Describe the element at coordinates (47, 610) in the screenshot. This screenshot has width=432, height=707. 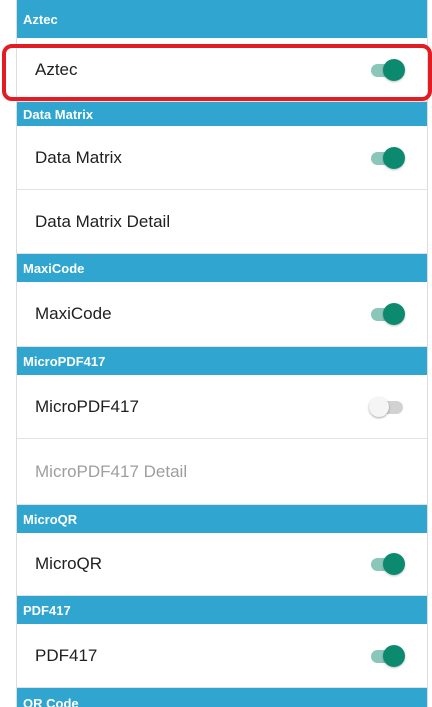
I see `section-header-label: PDF417` at that location.